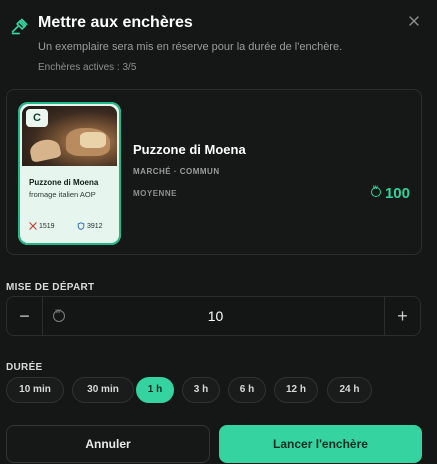  I want to click on duration-option-12h: 12 h, so click(296, 390).